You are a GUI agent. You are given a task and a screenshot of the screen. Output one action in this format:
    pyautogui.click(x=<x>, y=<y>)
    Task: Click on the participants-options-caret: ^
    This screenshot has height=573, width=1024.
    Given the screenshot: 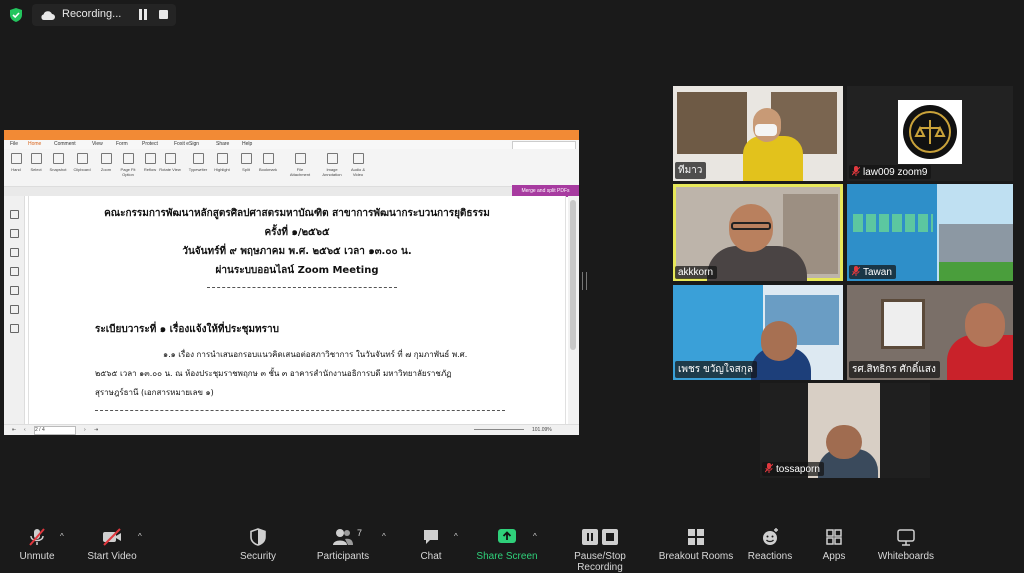 What is the action you would take?
    pyautogui.click(x=384, y=536)
    